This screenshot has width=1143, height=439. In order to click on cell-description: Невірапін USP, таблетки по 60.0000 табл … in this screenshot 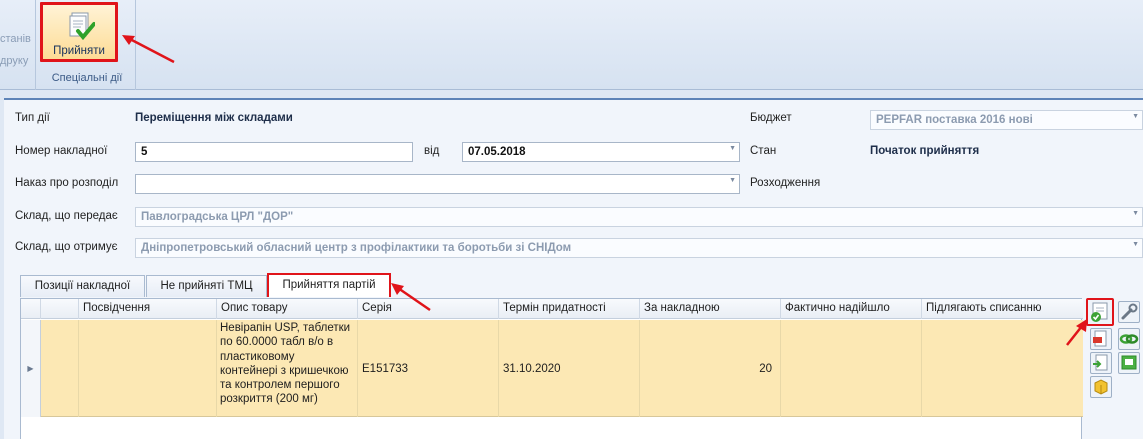, I will do `click(287, 368)`.